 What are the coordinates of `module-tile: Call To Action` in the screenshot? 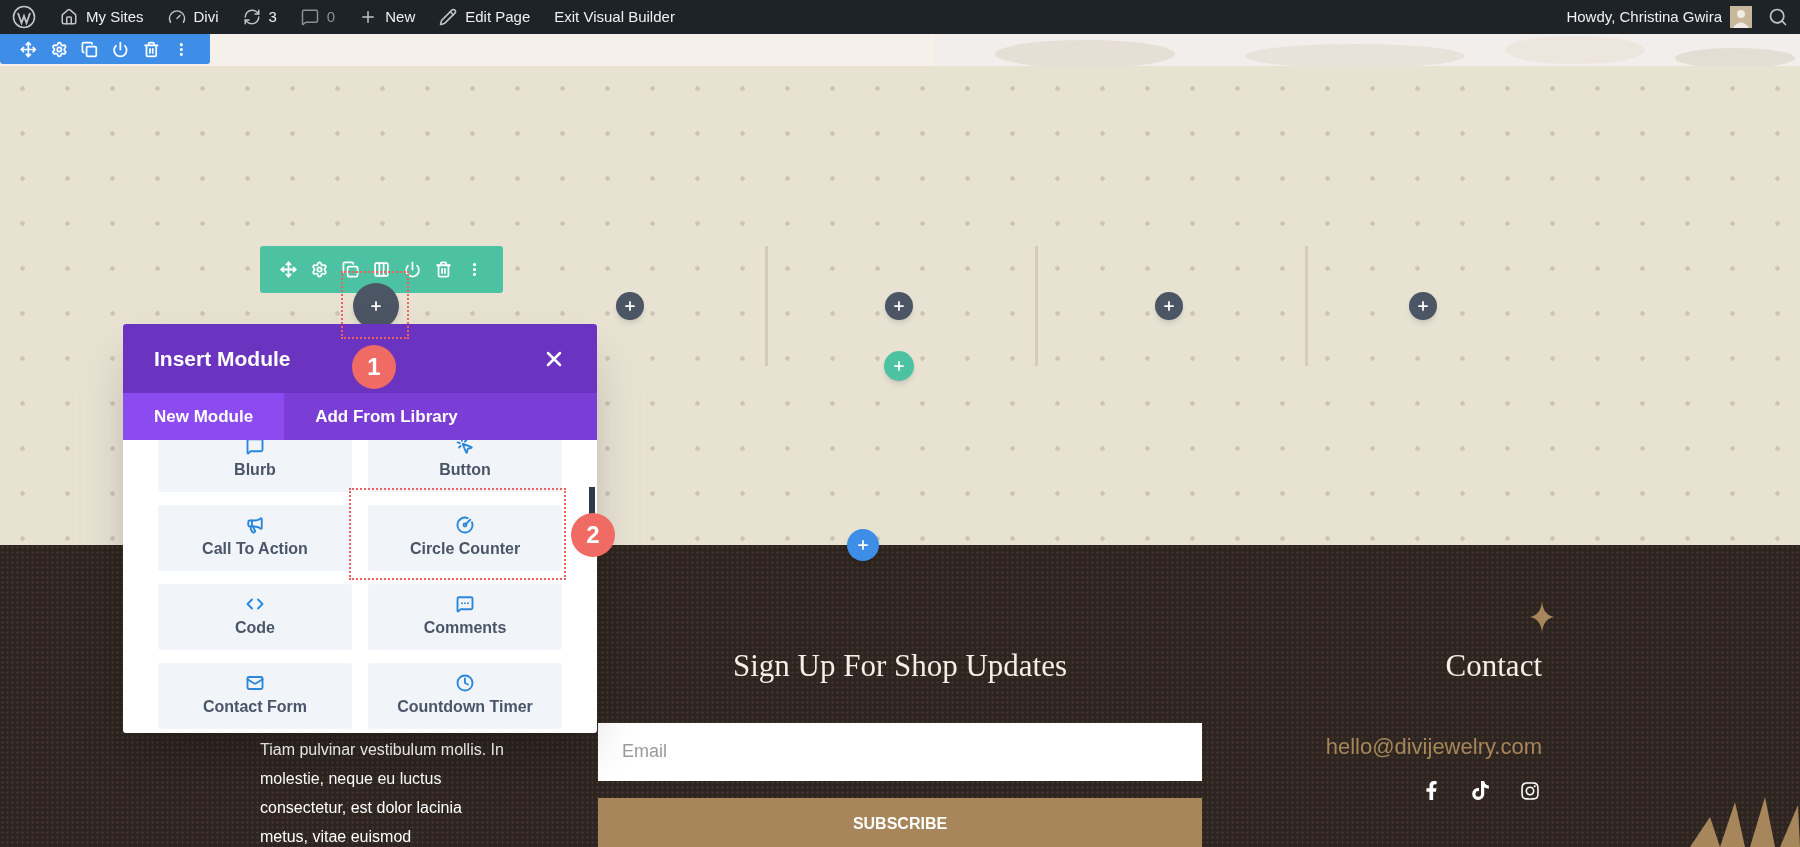 It's located at (255, 538).